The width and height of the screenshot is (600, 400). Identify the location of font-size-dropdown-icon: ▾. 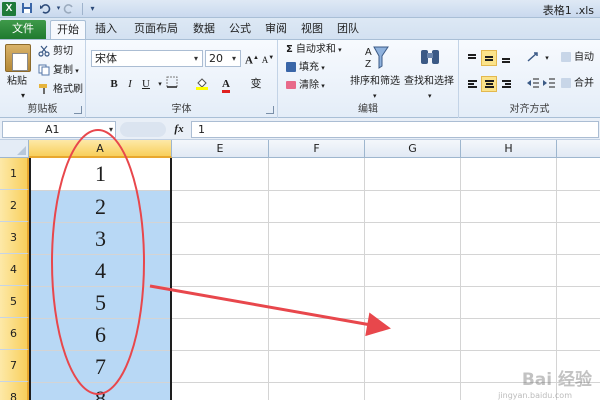
(233, 58).